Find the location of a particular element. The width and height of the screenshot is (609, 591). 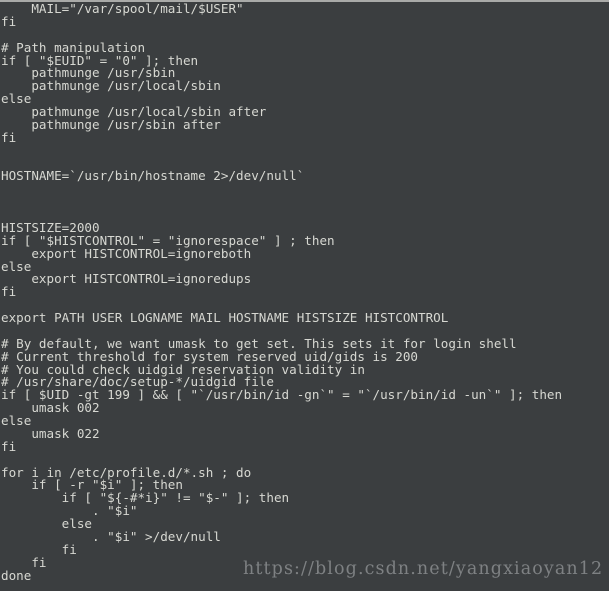

code-line: umask 022 is located at coordinates (50, 433).